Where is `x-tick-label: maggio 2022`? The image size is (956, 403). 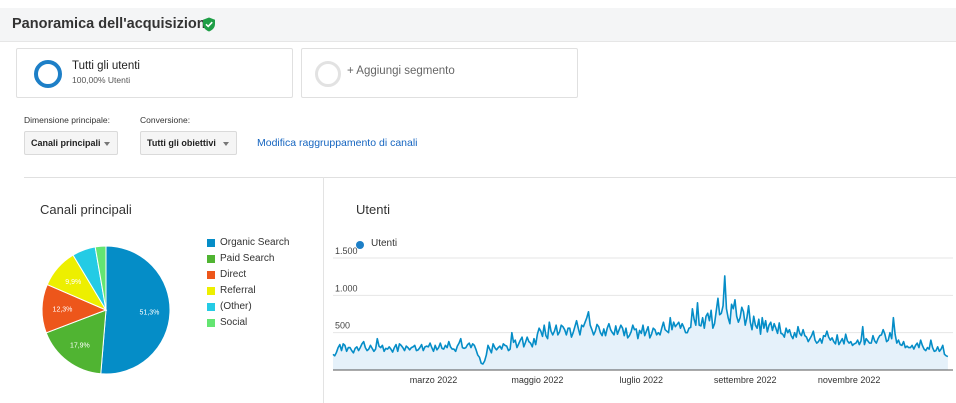 x-tick-label: maggio 2022 is located at coordinates (537, 380).